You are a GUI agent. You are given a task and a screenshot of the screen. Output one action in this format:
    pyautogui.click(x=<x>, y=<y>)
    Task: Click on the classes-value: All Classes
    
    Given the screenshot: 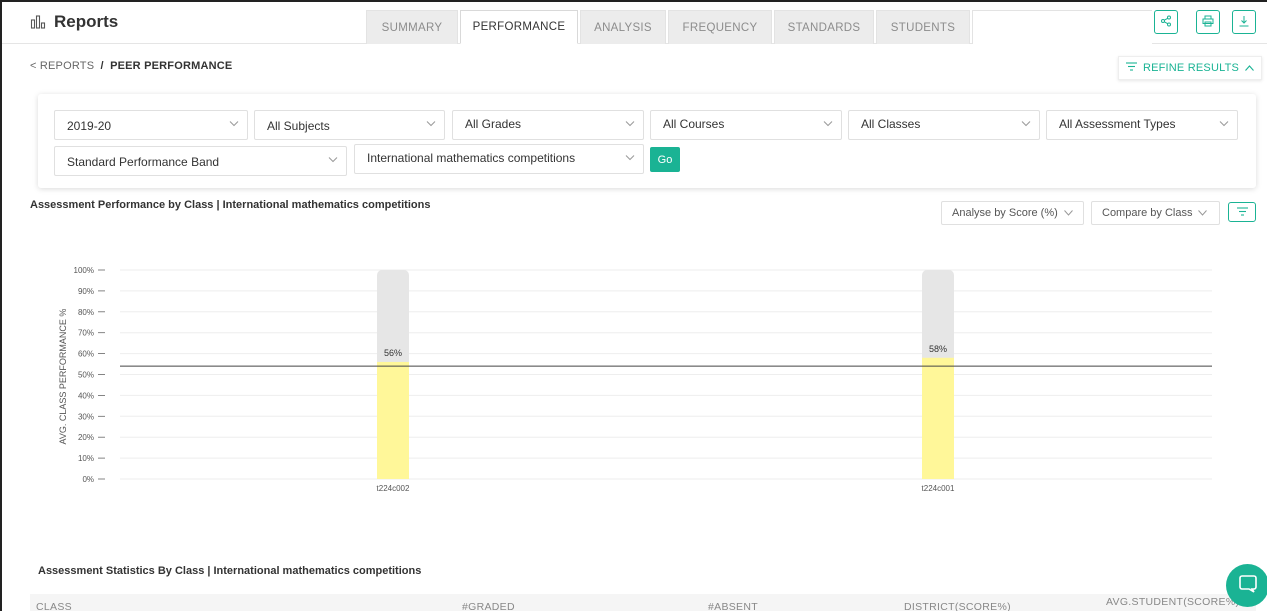 What is the action you would take?
    pyautogui.click(x=891, y=124)
    